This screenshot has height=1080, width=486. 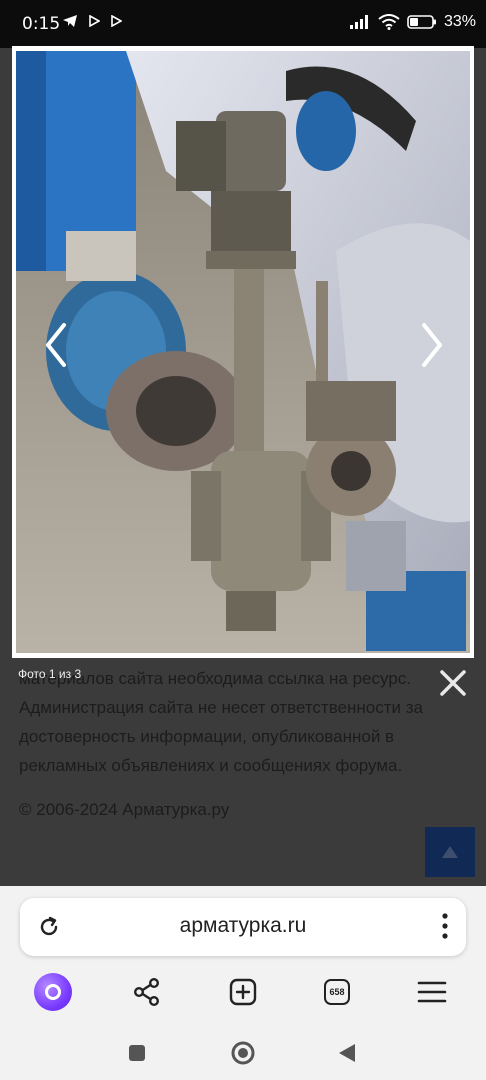 I want to click on photo-counter: Фото 1 из 3, so click(x=50, y=674).